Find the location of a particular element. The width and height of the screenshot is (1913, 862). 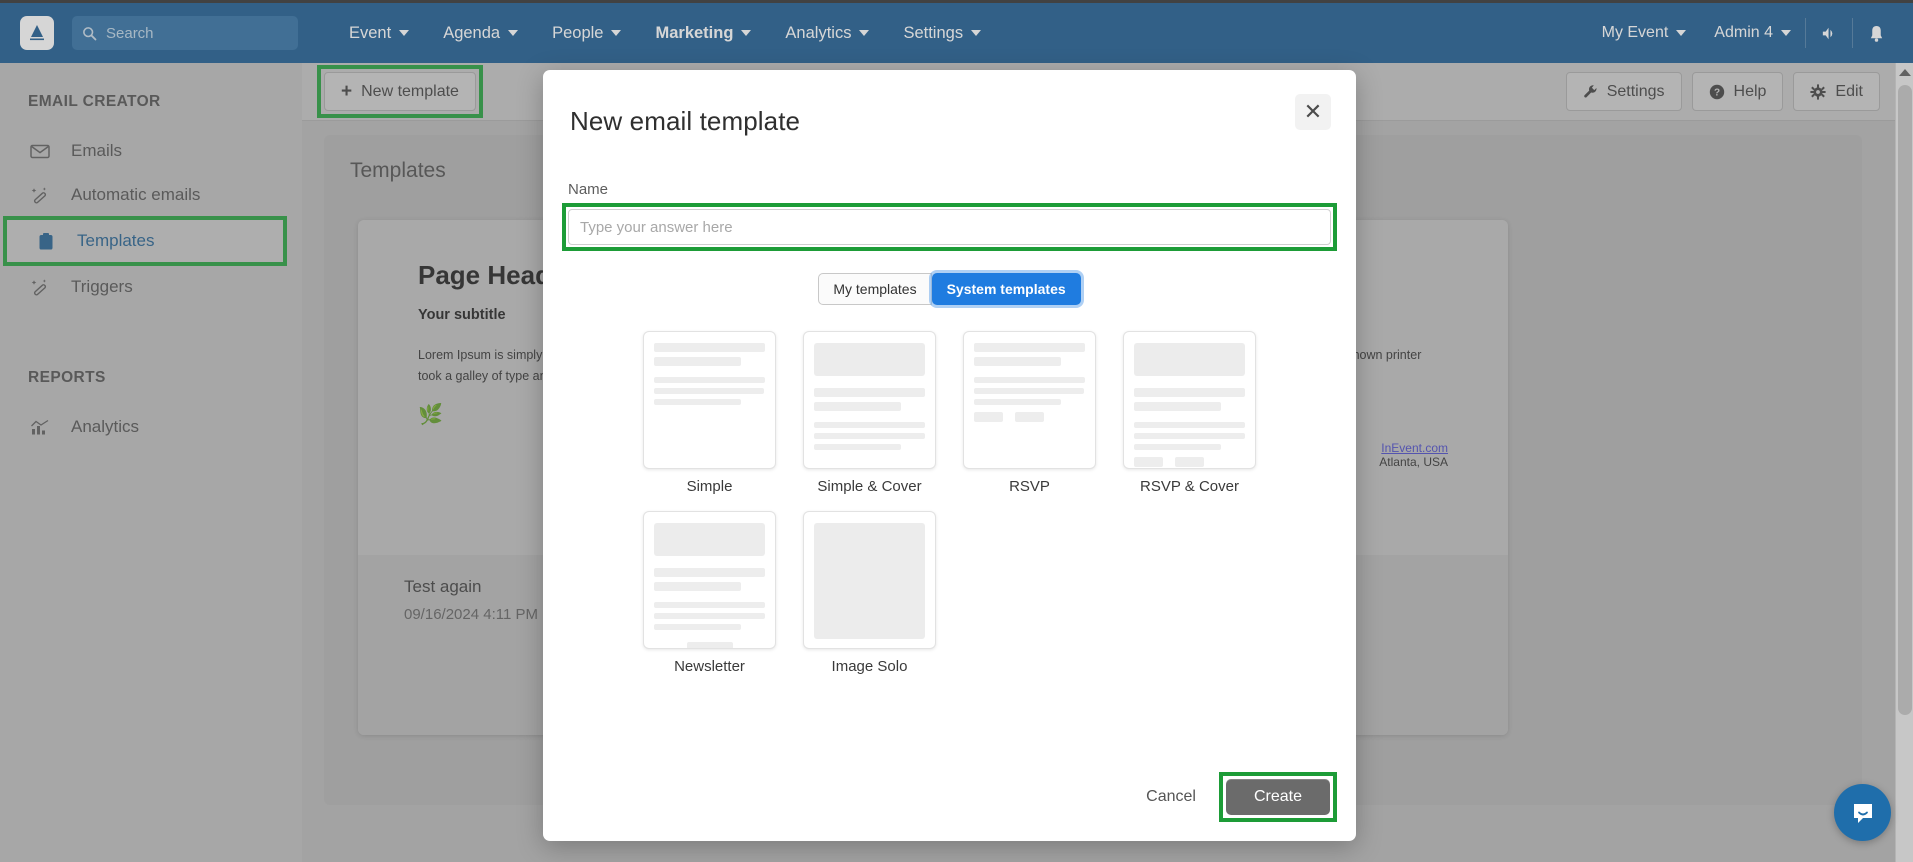

template-source-tabs: My templates System templates is located at coordinates (949, 289).